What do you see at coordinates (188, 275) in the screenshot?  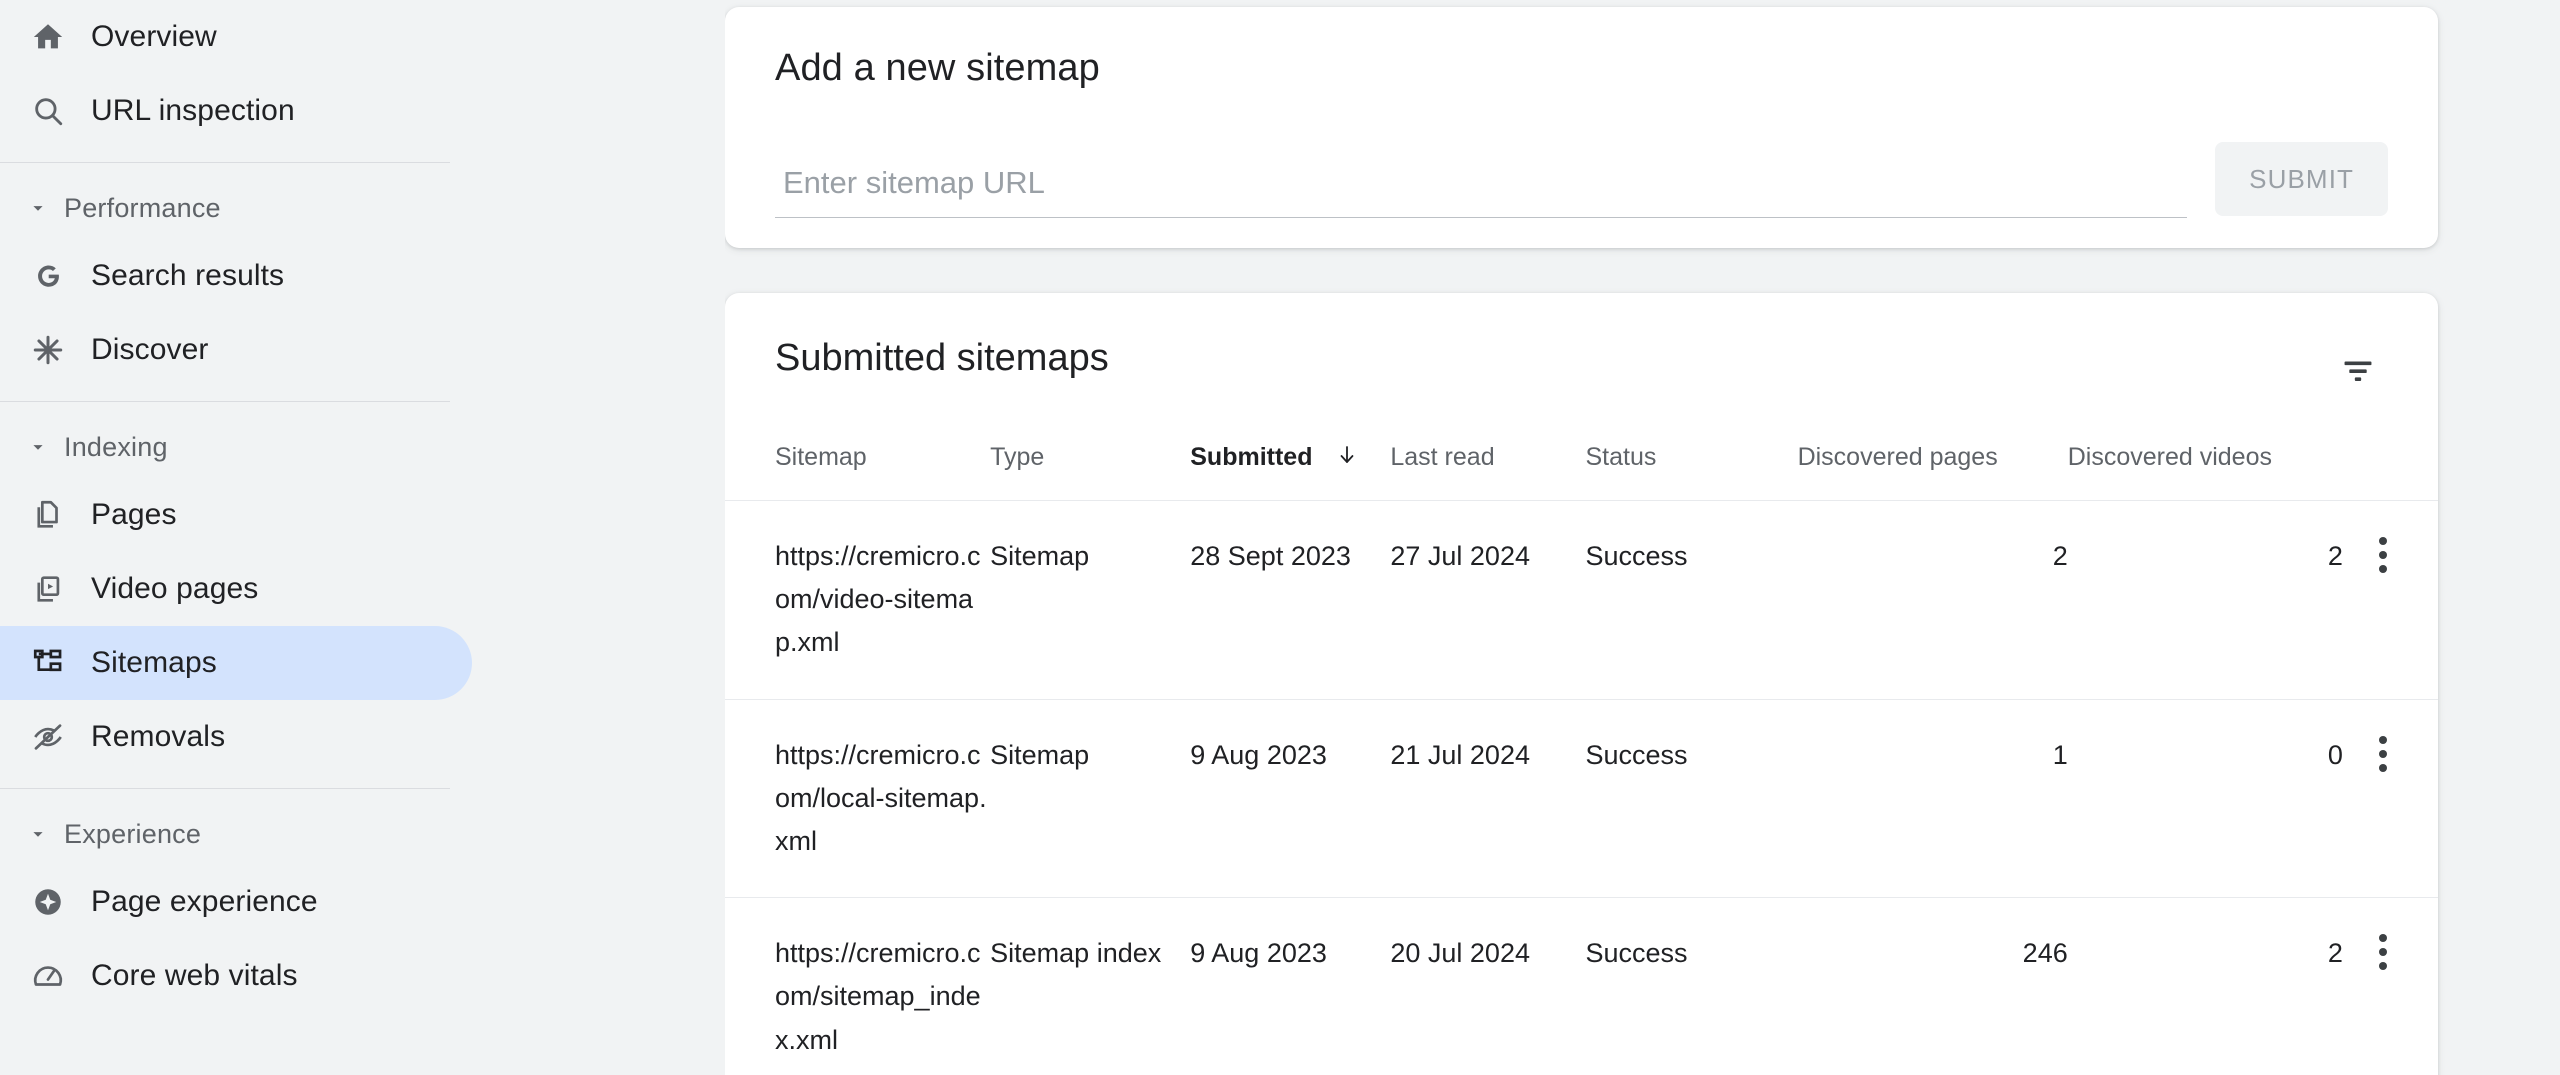 I see `sidebar-item-label: Search results` at bounding box center [188, 275].